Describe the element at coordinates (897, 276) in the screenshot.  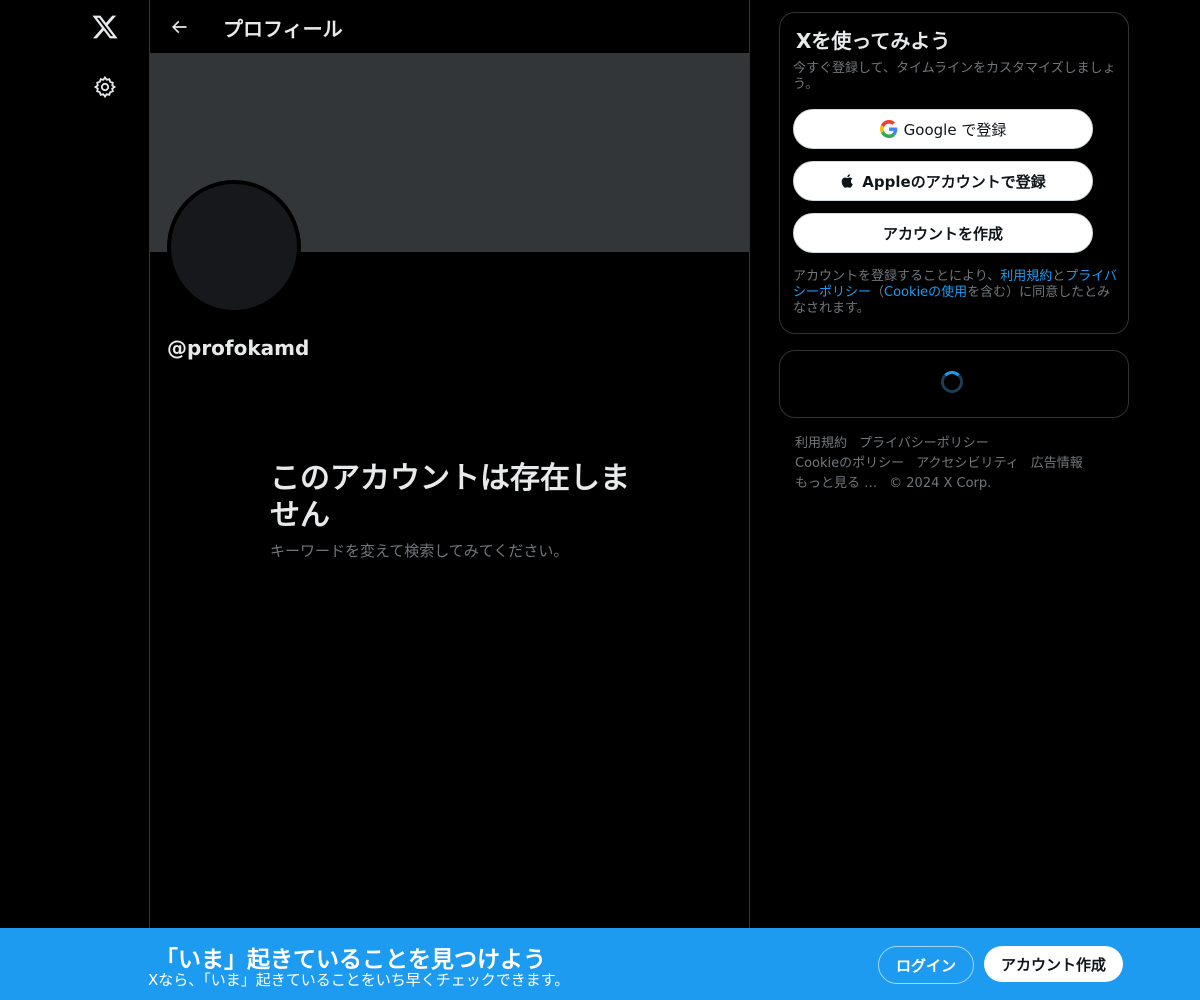
I see `legal-prefix: アカウントを登録することにより、` at that location.